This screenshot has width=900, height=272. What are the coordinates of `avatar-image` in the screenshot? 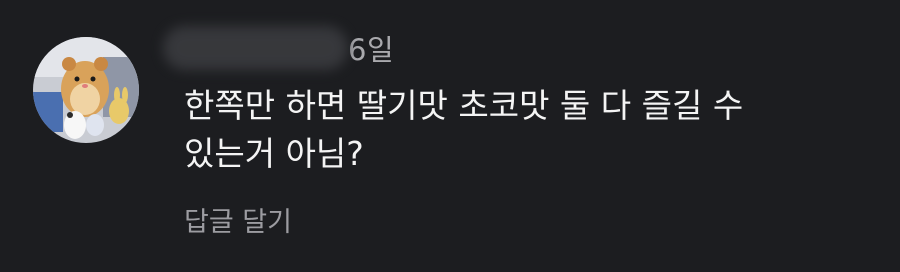 It's located at (86, 90).